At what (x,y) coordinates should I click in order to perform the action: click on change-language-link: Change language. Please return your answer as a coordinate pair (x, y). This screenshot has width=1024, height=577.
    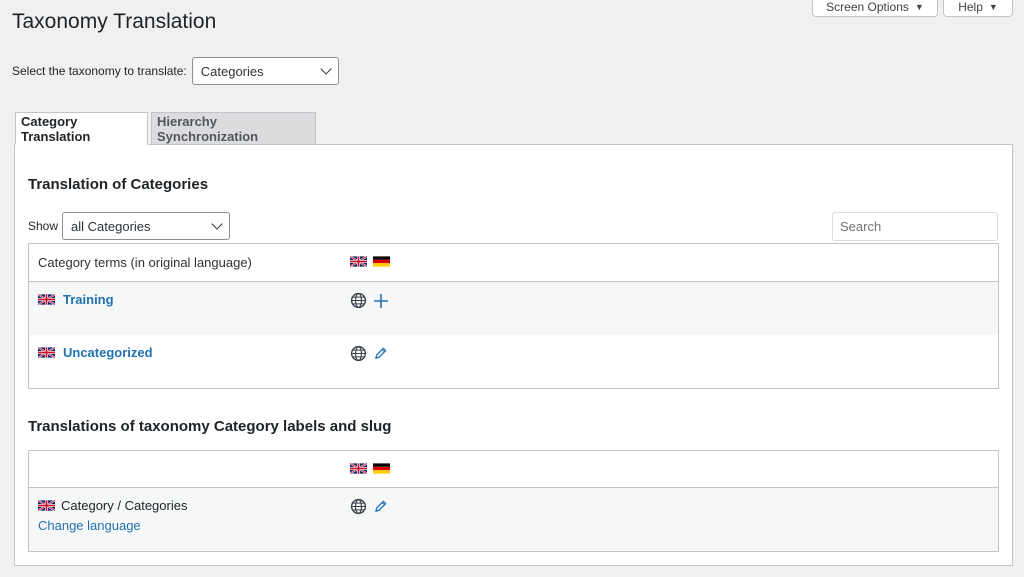
    Looking at the image, I should click on (89, 525).